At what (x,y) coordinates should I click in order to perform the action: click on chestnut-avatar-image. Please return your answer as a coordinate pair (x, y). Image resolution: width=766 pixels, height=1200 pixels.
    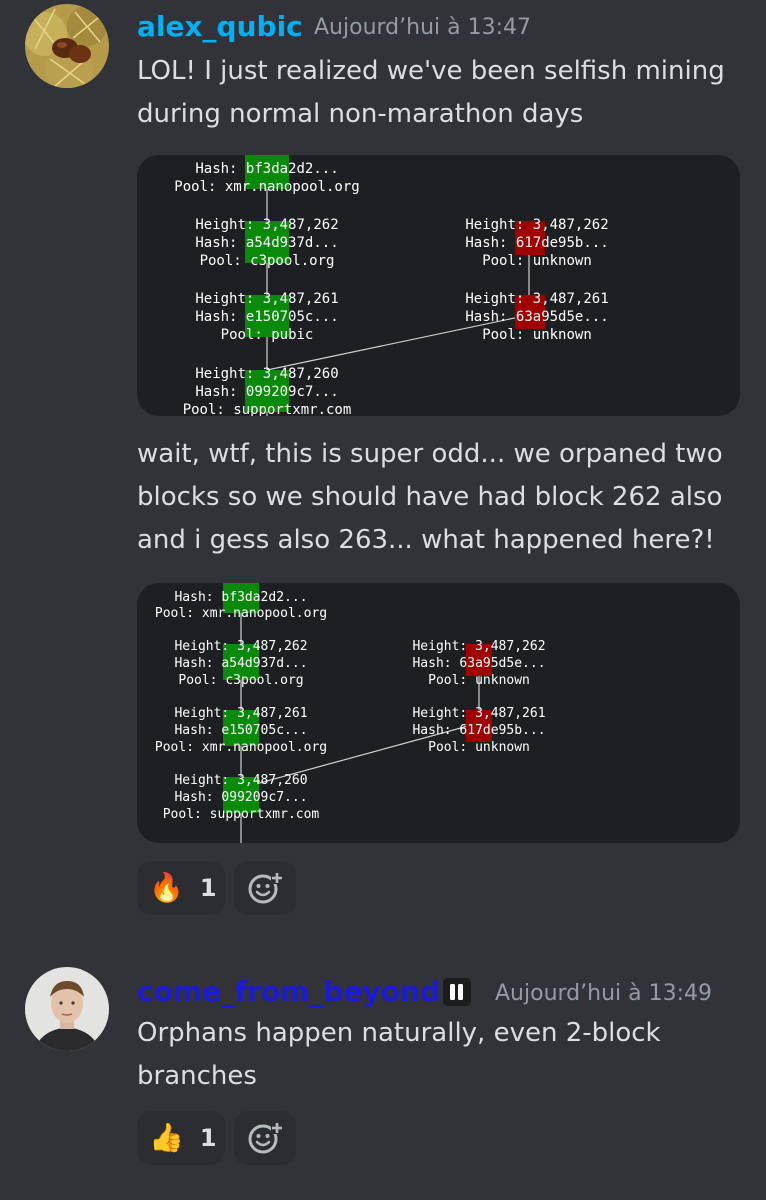
    Looking at the image, I should click on (67, 46).